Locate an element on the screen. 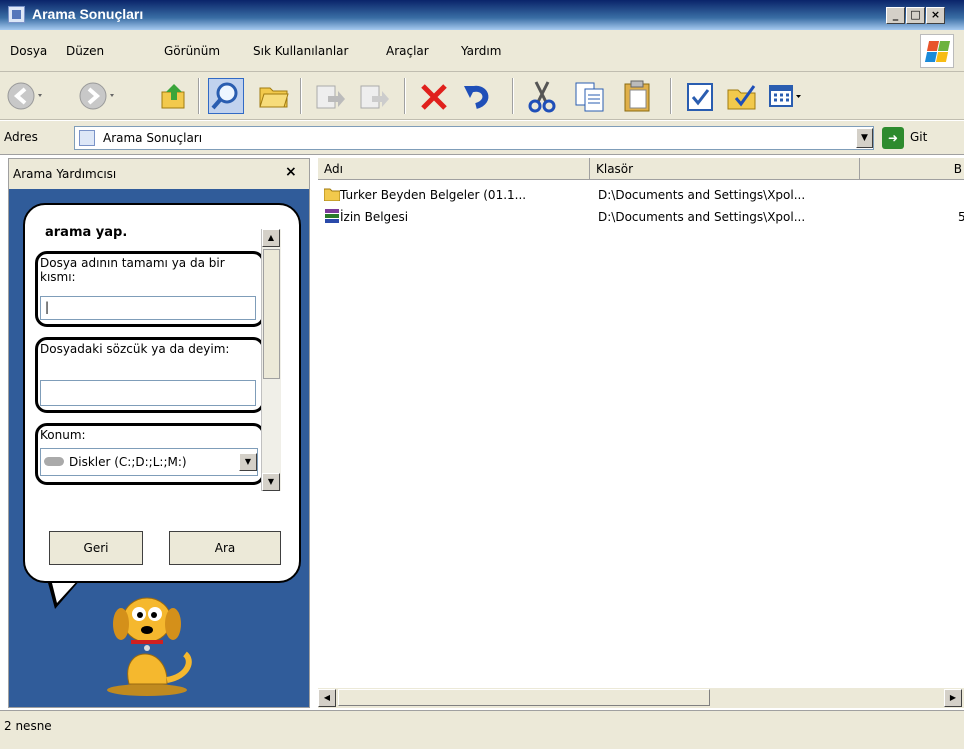 The image size is (964, 749). archive-icon is located at coordinates (332, 216).